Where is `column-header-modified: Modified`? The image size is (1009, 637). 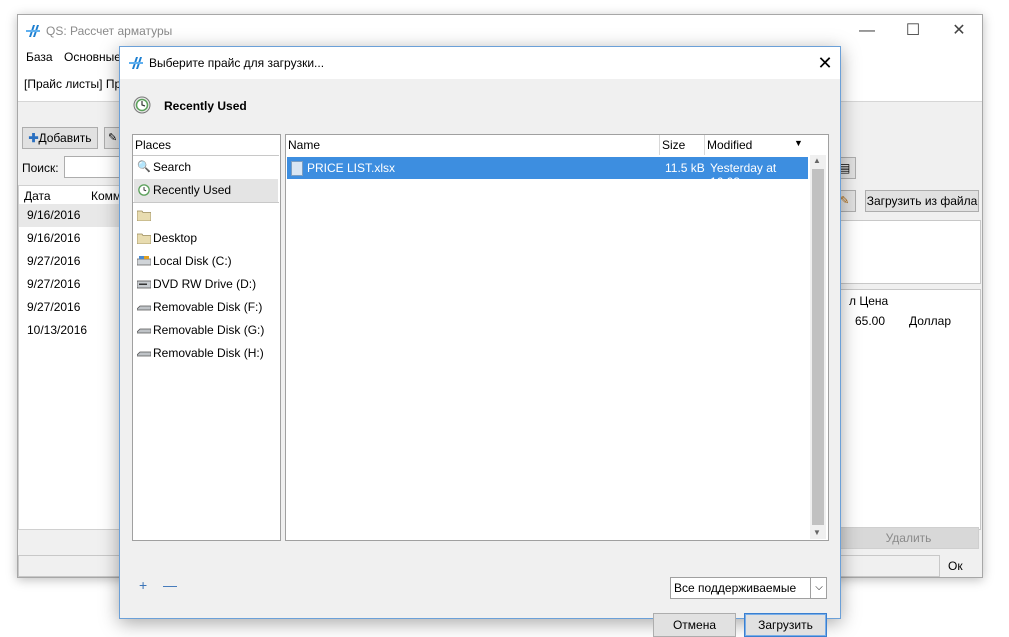 column-header-modified: Modified is located at coordinates (729, 145).